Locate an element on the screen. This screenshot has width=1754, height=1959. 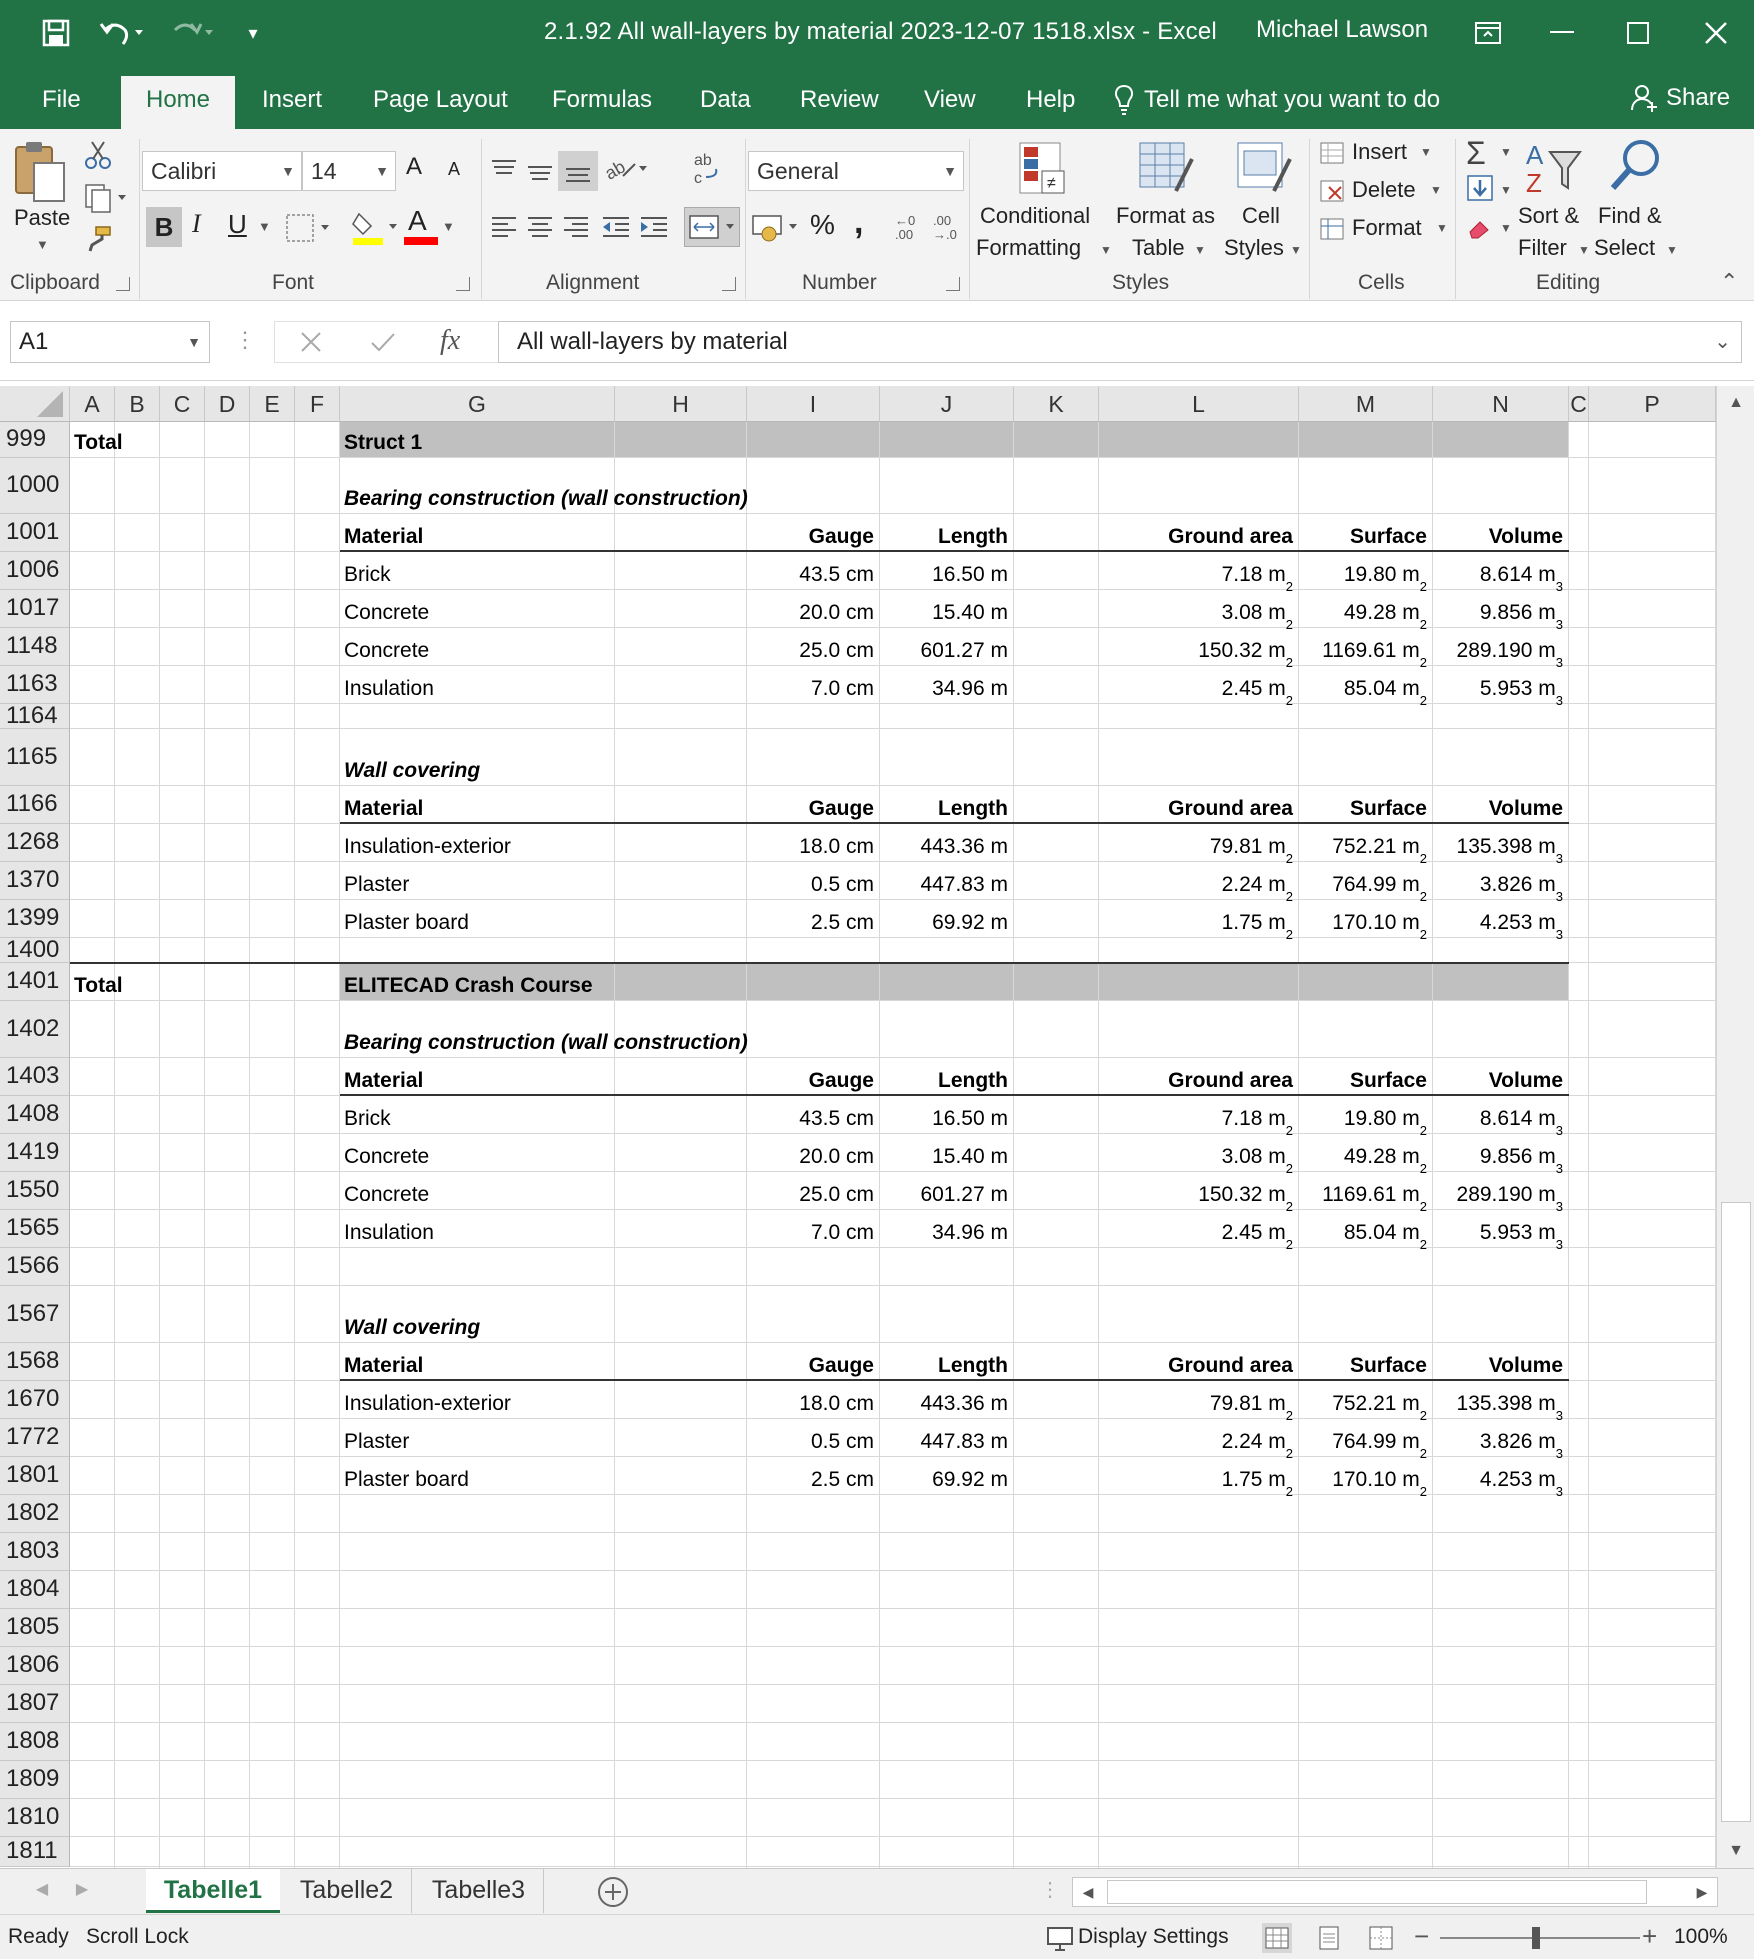
normal-view-icon is located at coordinates (1277, 1938).